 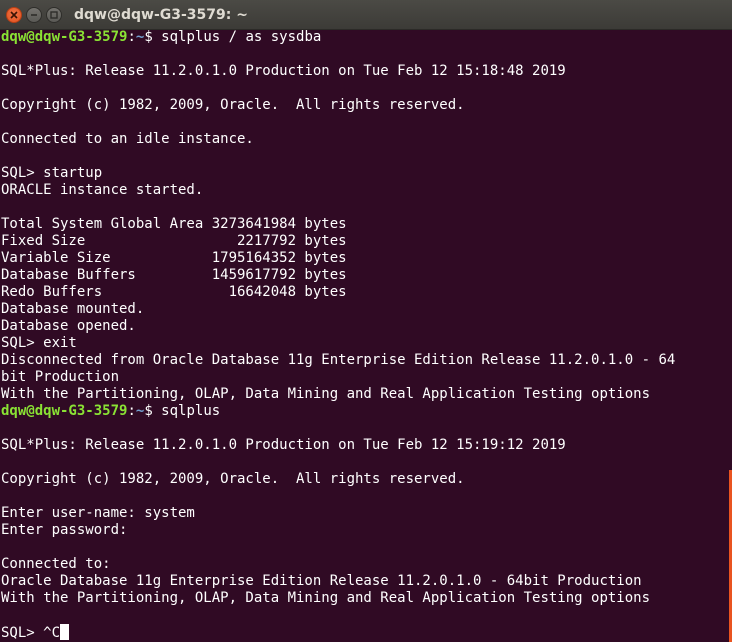 What do you see at coordinates (127, 139) in the screenshot?
I see `output-line: Connected to an idle instance.` at bounding box center [127, 139].